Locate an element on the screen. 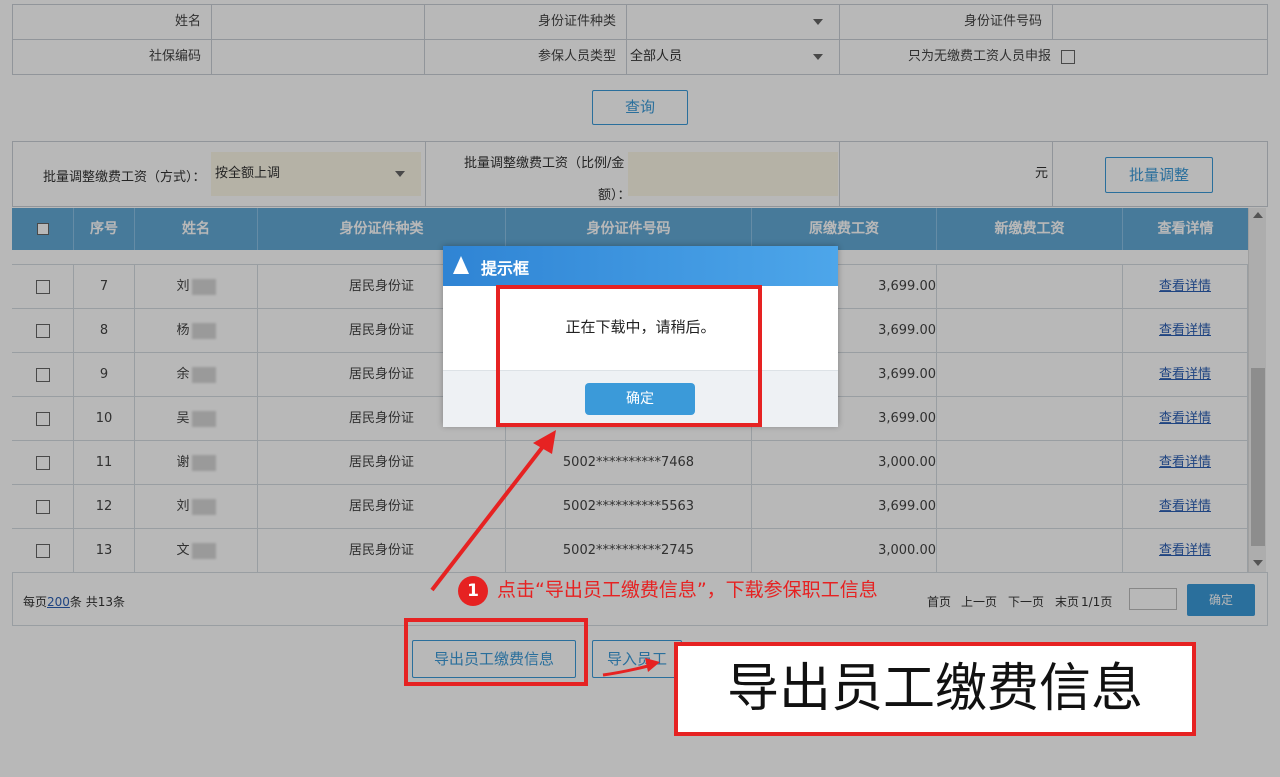 The height and width of the screenshot is (777, 1280). curved-arrowhead is located at coordinates (652, 665).